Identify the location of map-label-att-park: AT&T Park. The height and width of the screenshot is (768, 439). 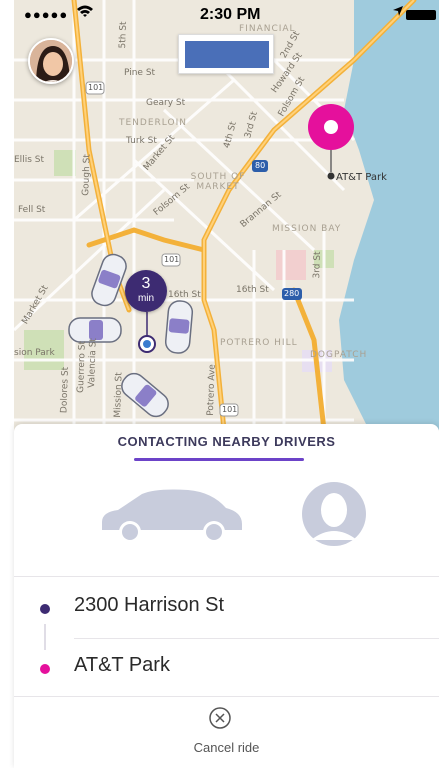
(361, 177).